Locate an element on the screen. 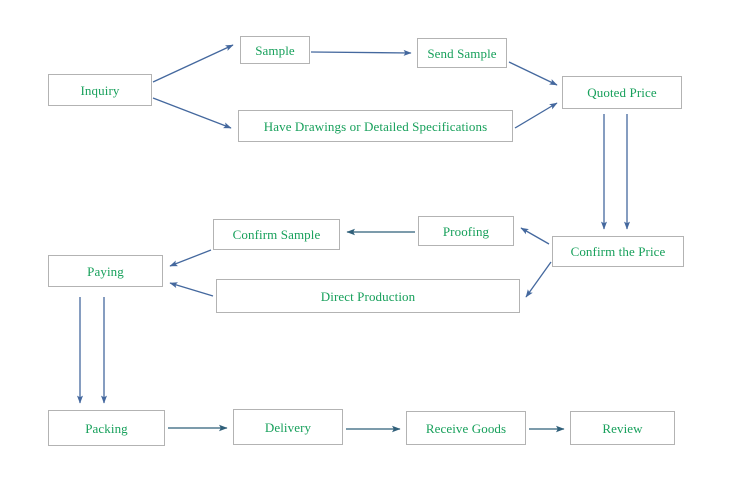  node-receive-goods: Receive Goods is located at coordinates (466, 428).